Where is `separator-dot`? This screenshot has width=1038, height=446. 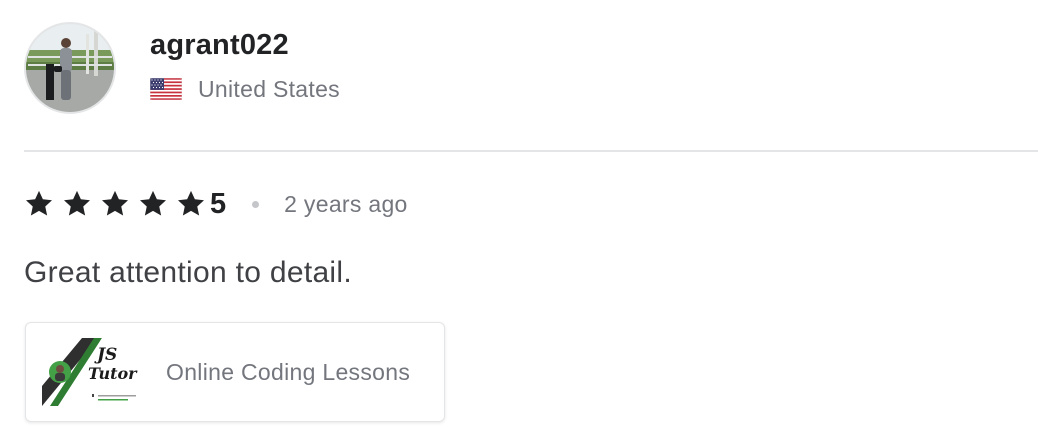 separator-dot is located at coordinates (256, 204).